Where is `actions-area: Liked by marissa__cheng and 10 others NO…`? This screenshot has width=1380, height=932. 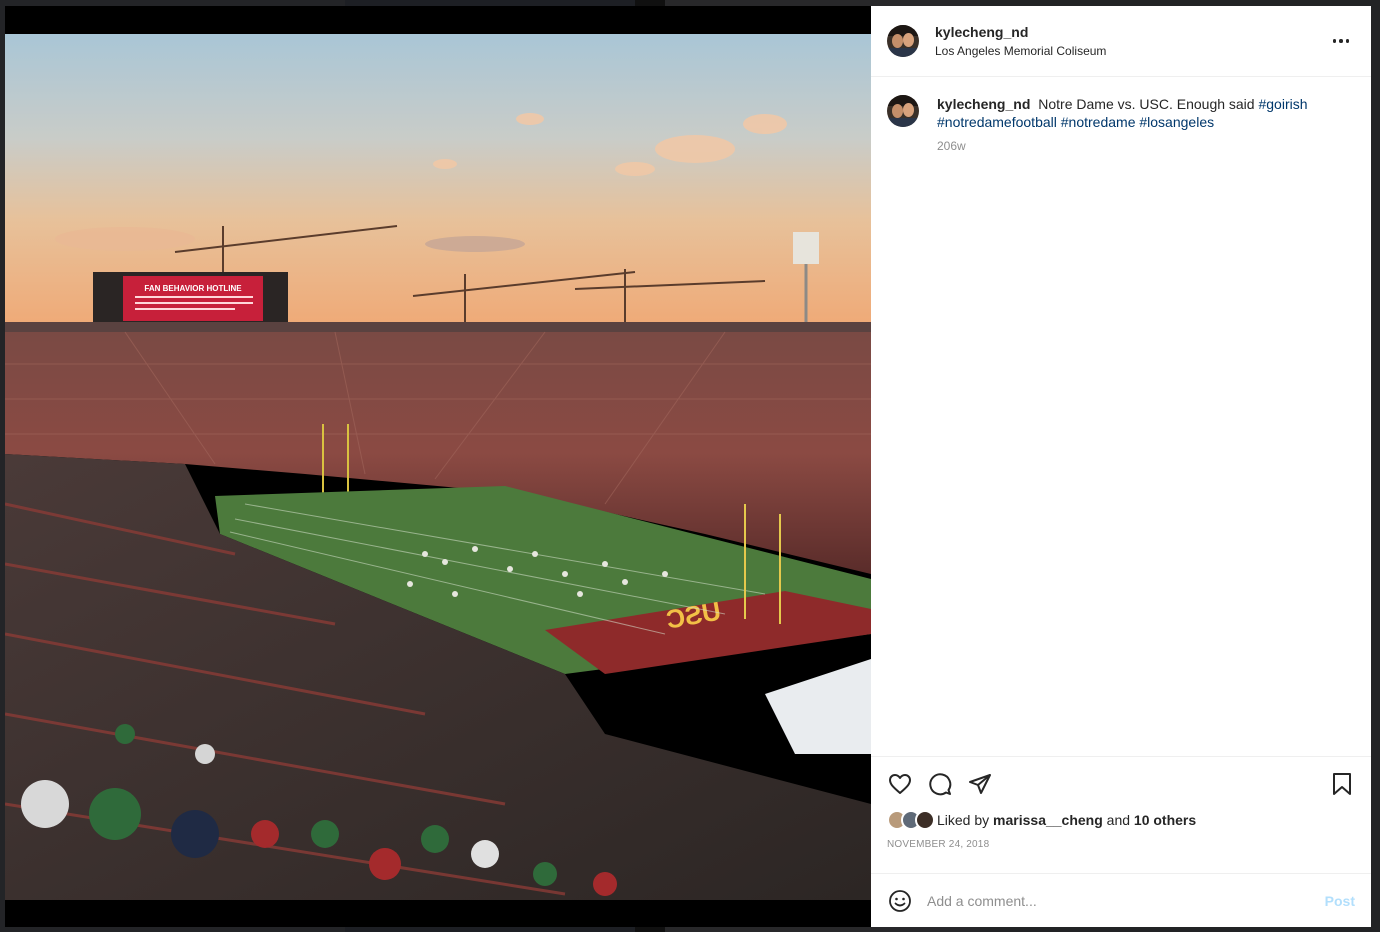 actions-area: Liked by marissa__cheng and 10 others NO… is located at coordinates (1121, 814).